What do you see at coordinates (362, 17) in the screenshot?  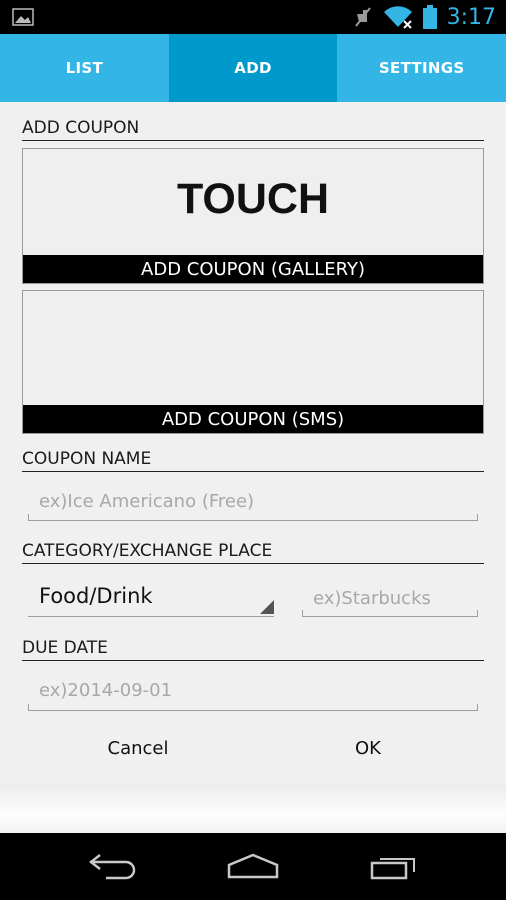 I see `mute-icon` at bounding box center [362, 17].